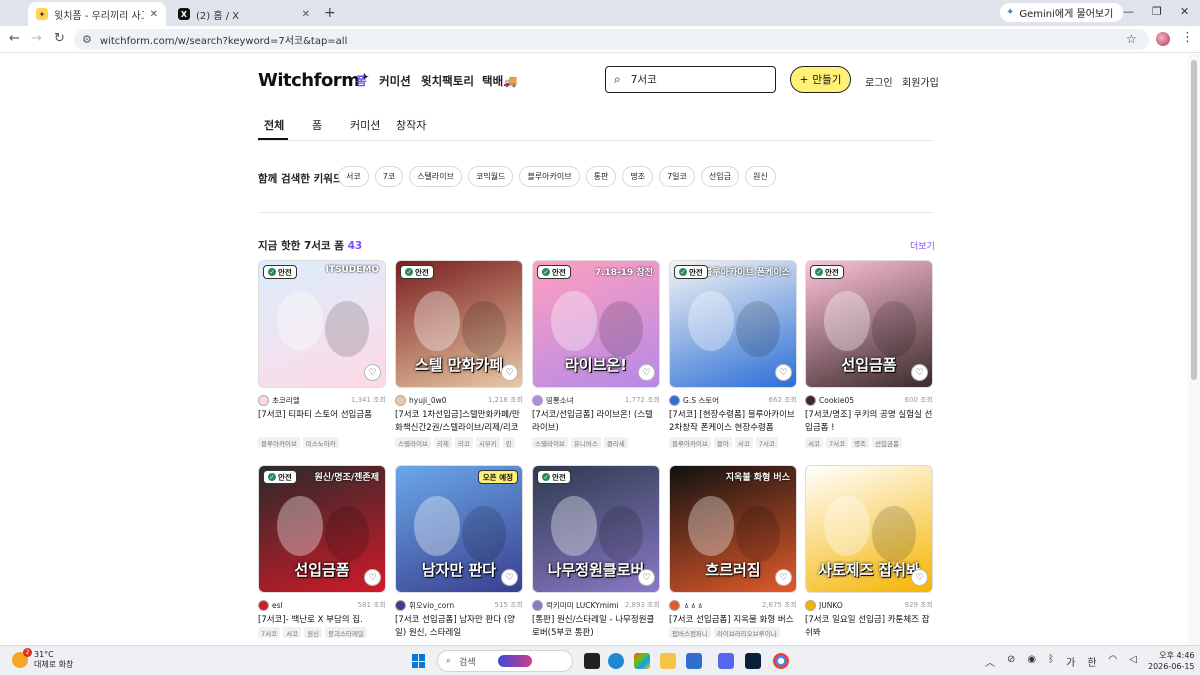 The image size is (1200, 675). What do you see at coordinates (320, 442) in the screenshot?
I see `tag-chip: 미스노아카` at bounding box center [320, 442].